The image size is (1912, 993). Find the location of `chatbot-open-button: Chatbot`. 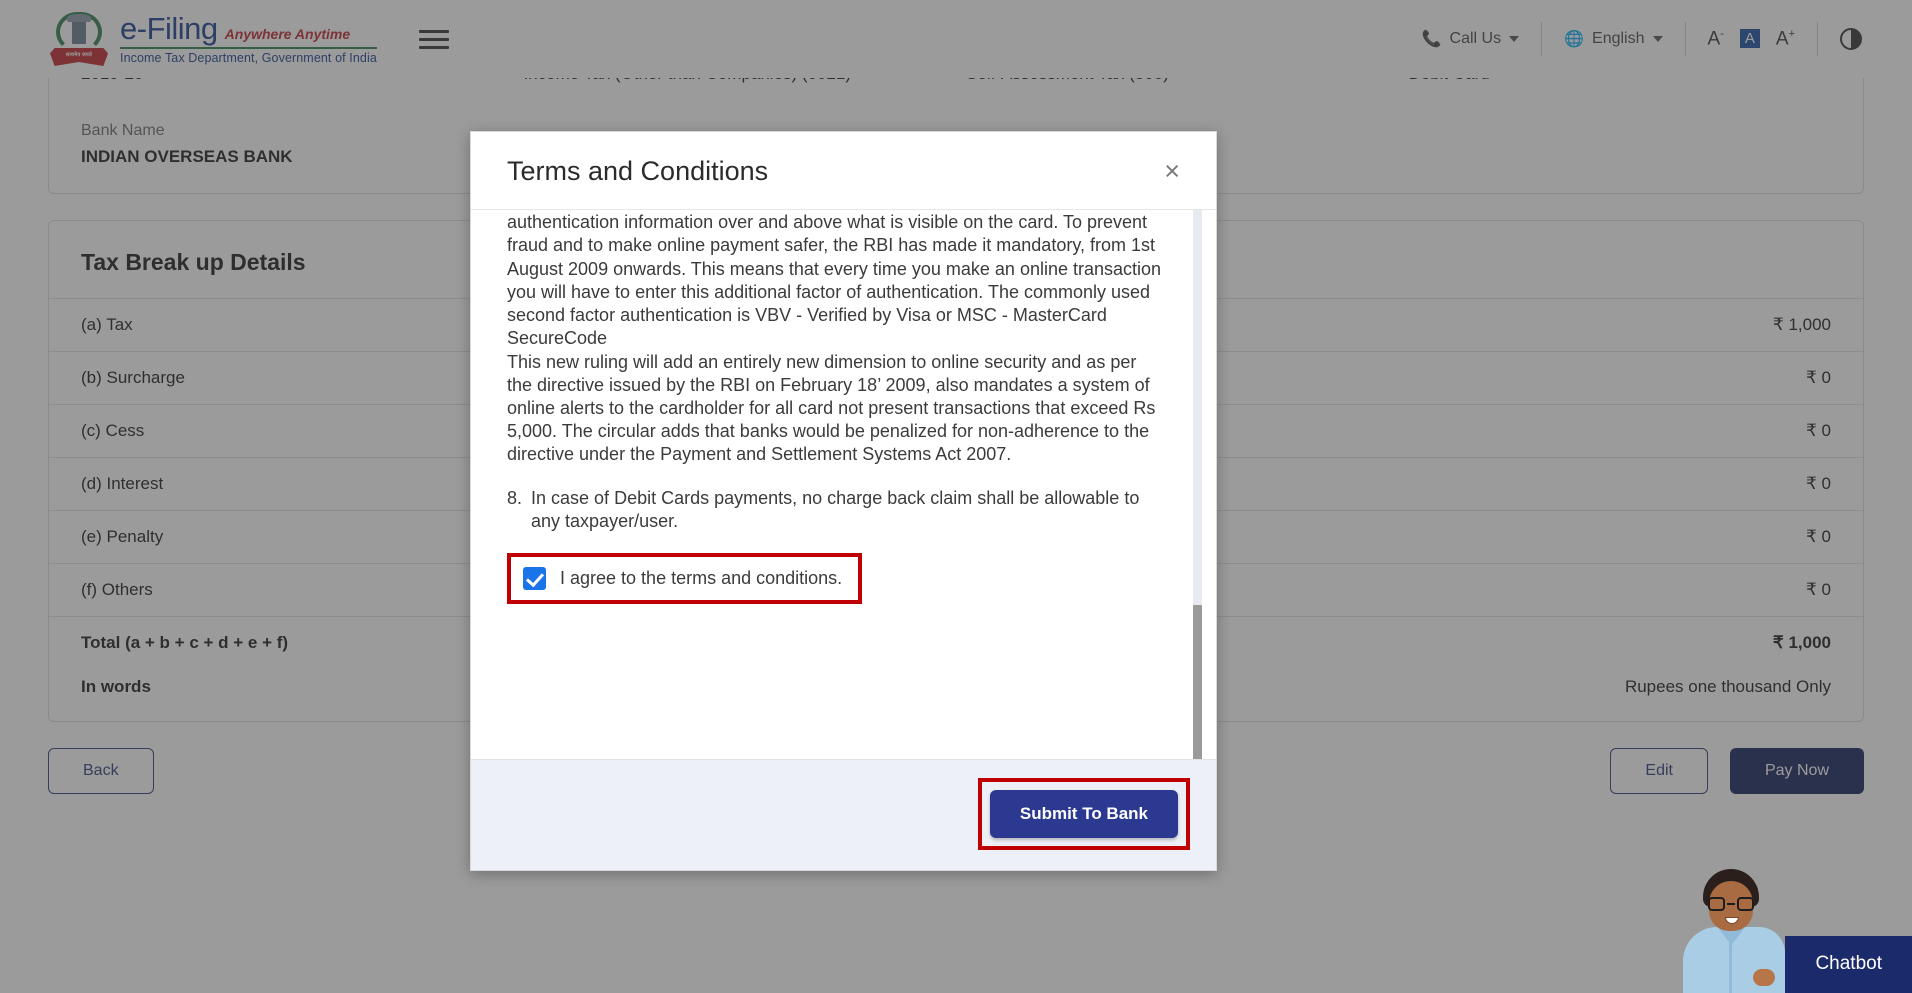

chatbot-open-button: Chatbot is located at coordinates (1848, 964).